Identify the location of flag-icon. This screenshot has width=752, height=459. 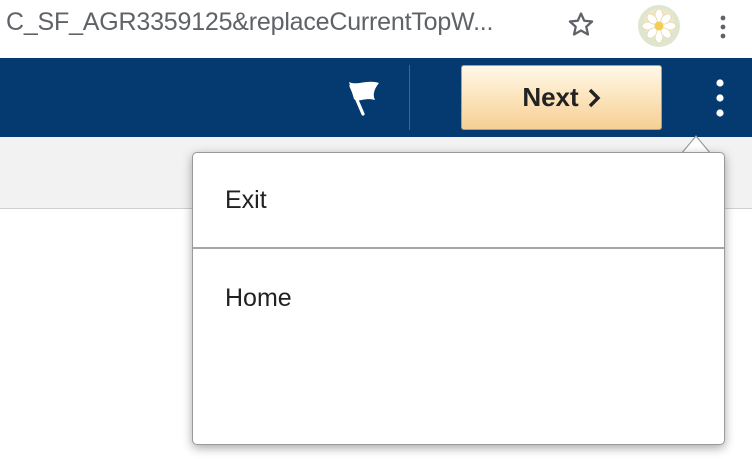
(366, 98).